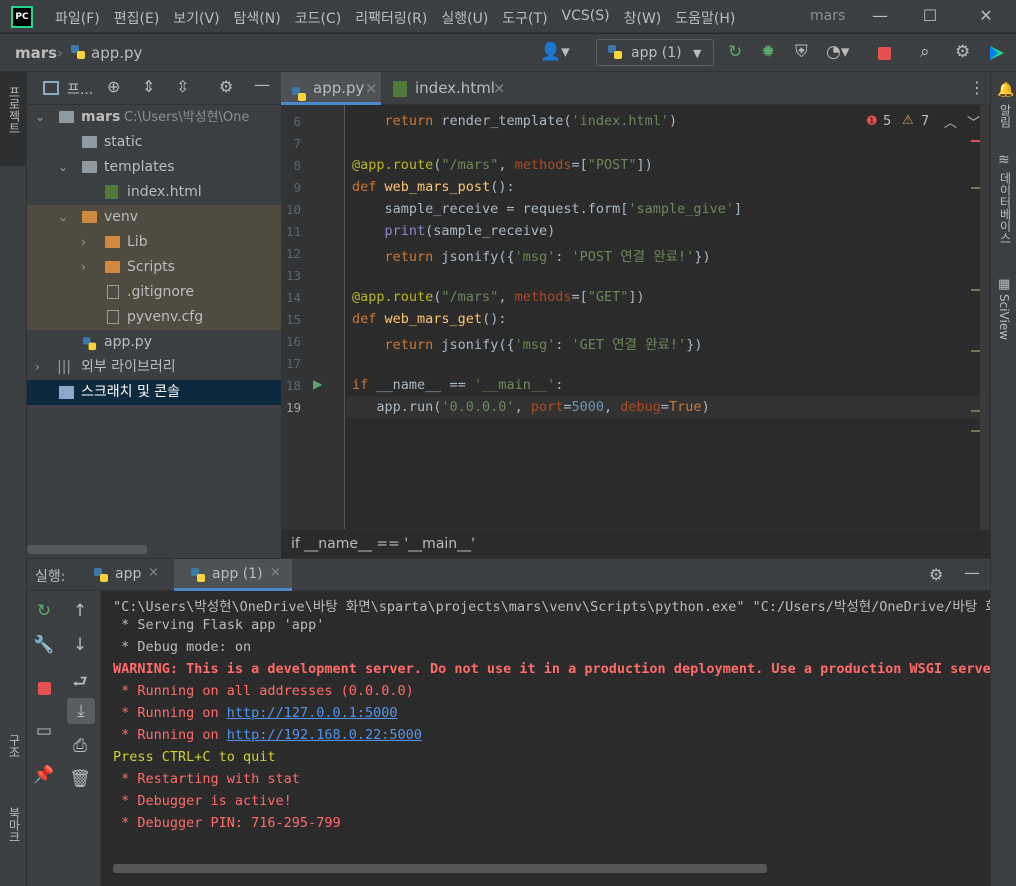  Describe the element at coordinates (801, 52) in the screenshot. I see `coverage-icon: ⛨` at that location.